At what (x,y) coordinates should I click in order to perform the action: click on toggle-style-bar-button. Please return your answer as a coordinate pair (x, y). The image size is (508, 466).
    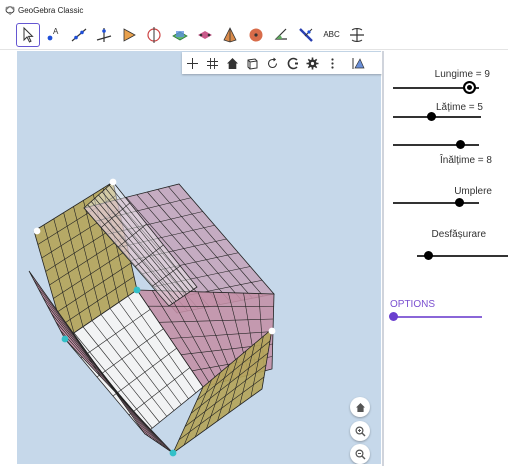
    Looking at the image, I should click on (358, 63).